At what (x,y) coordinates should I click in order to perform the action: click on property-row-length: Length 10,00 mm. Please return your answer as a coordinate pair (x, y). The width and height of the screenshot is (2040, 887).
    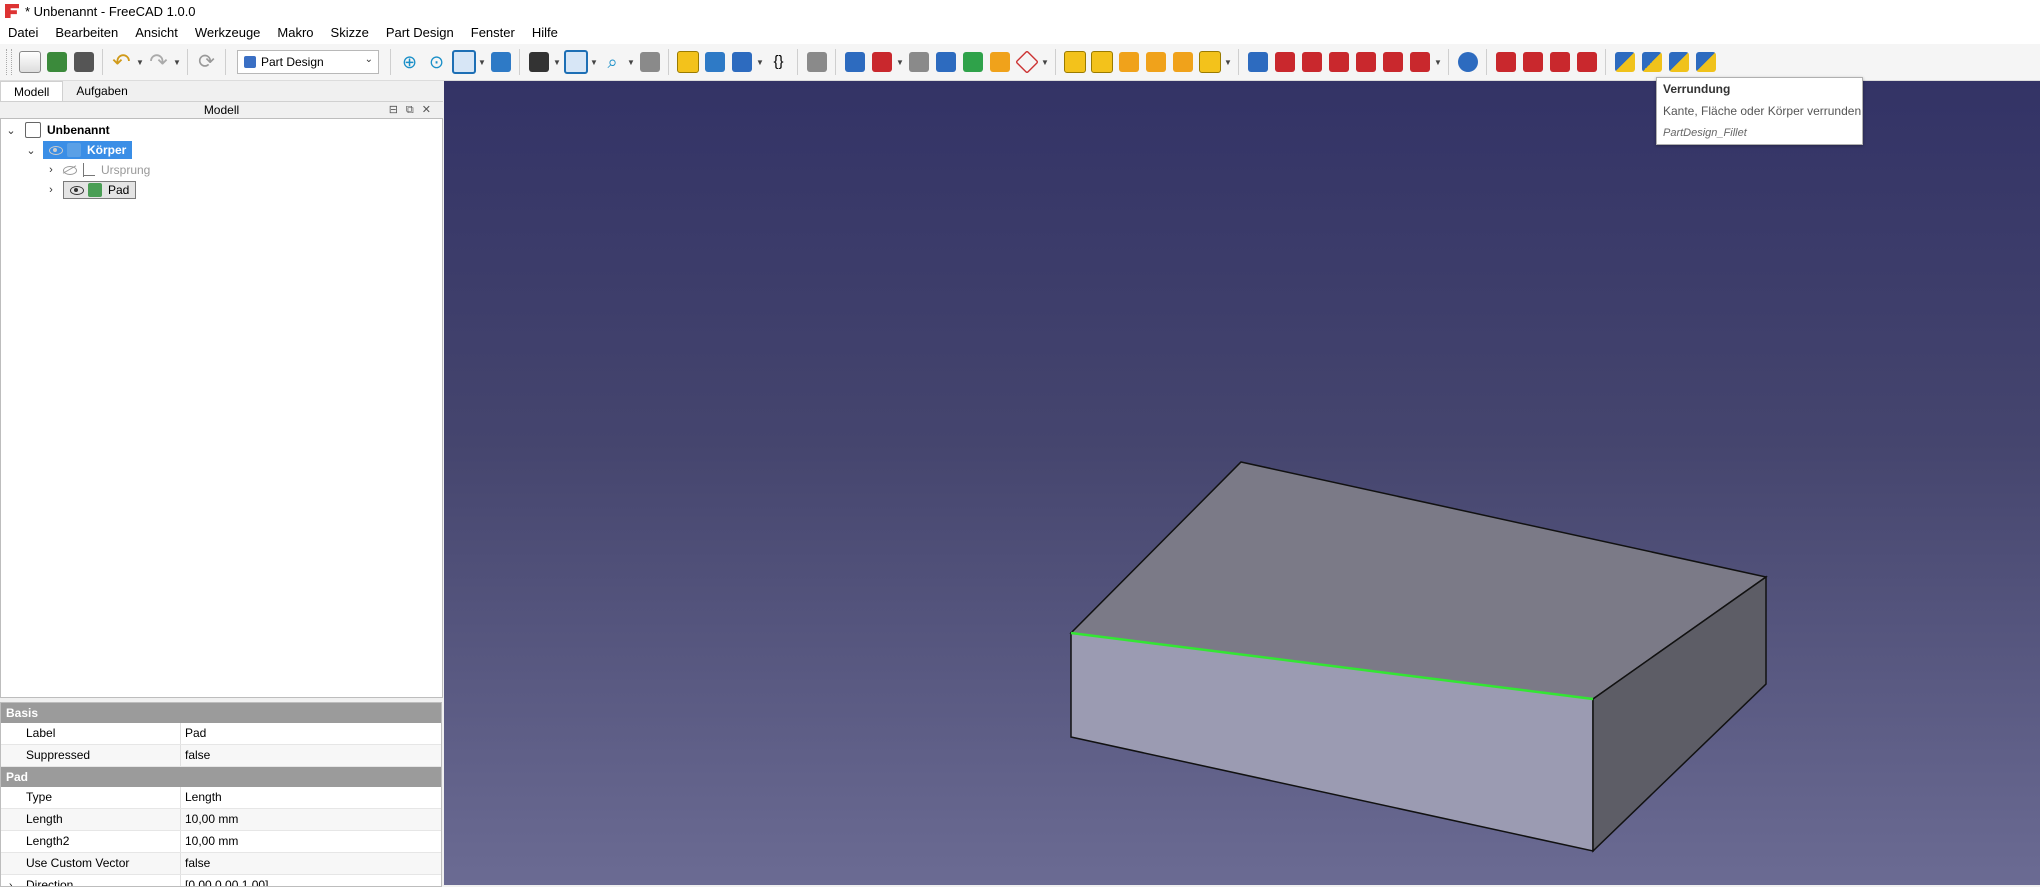
    Looking at the image, I should click on (221, 820).